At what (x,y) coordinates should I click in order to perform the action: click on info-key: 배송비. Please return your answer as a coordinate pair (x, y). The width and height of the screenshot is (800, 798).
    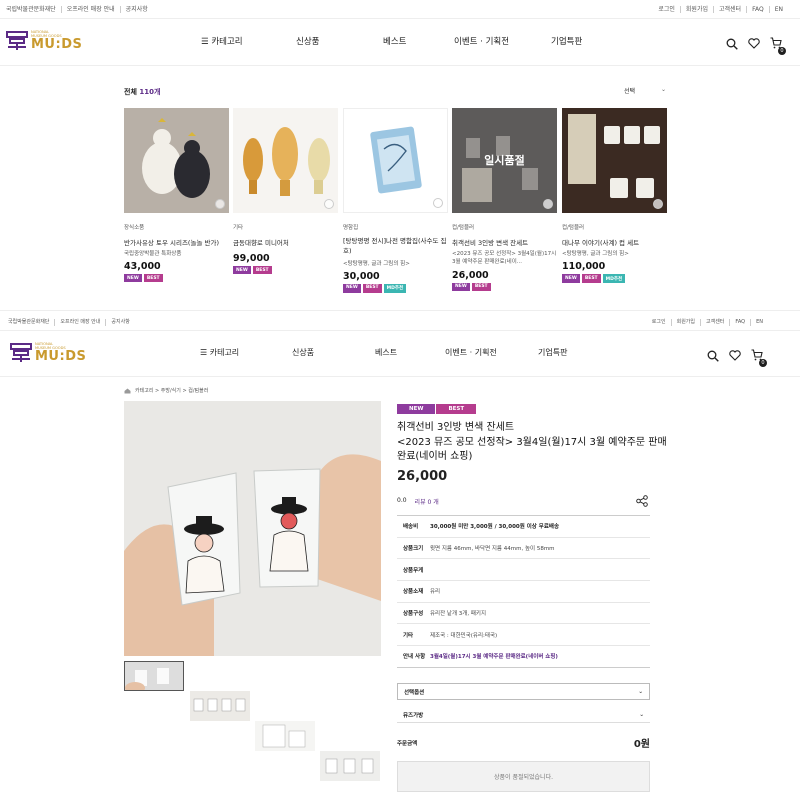
    Looking at the image, I should click on (411, 527).